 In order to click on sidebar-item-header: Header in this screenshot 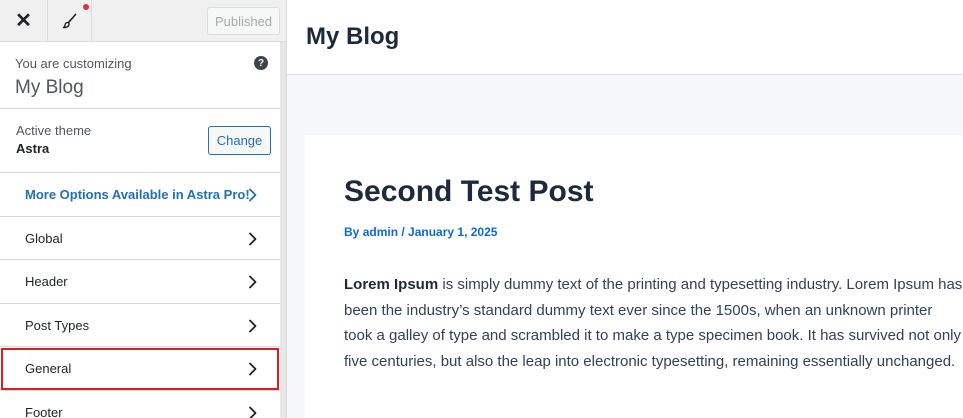, I will do `click(140, 282)`.